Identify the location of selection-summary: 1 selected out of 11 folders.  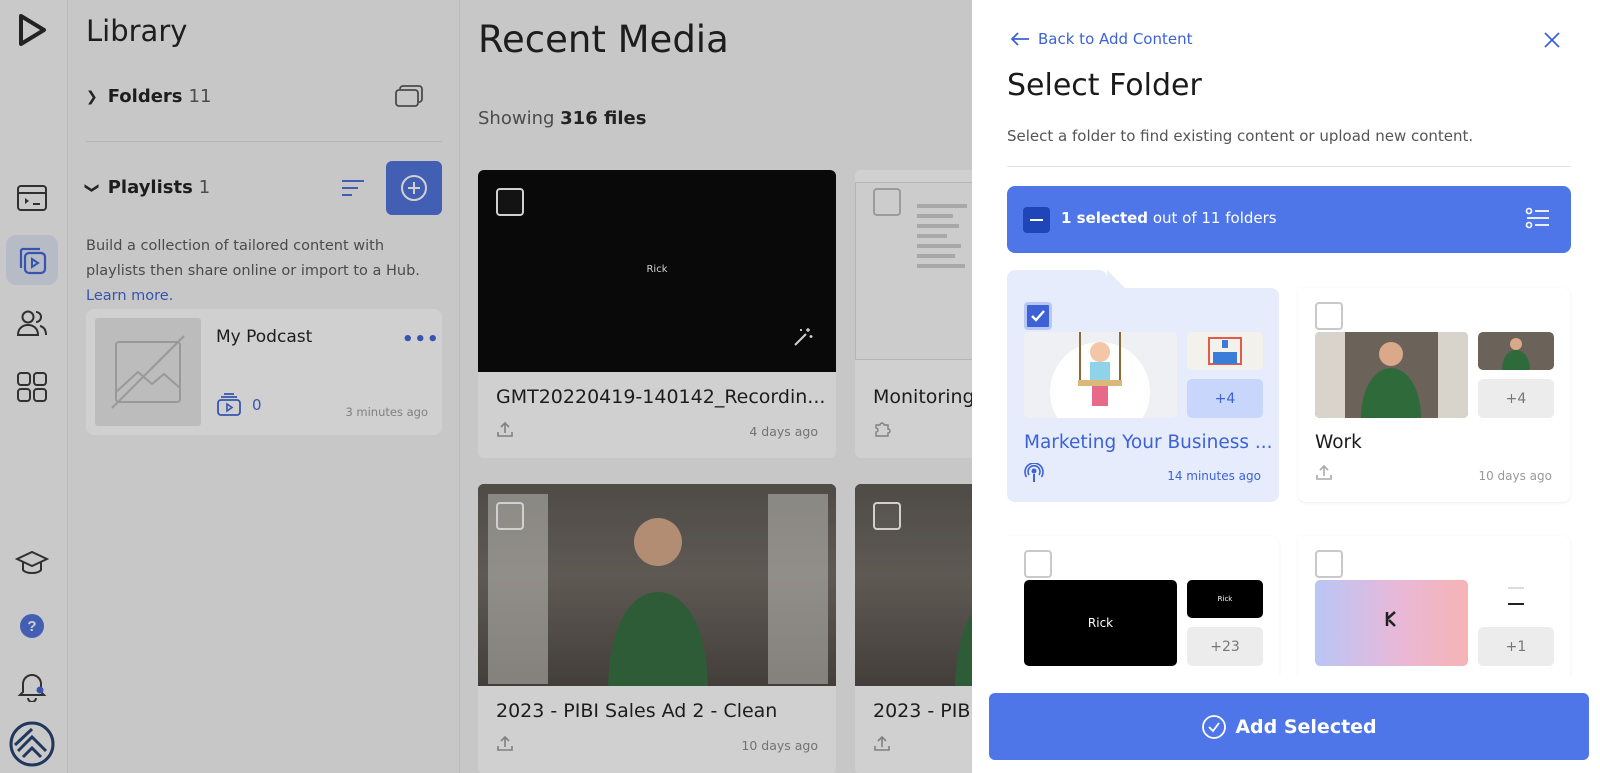
(1169, 218).